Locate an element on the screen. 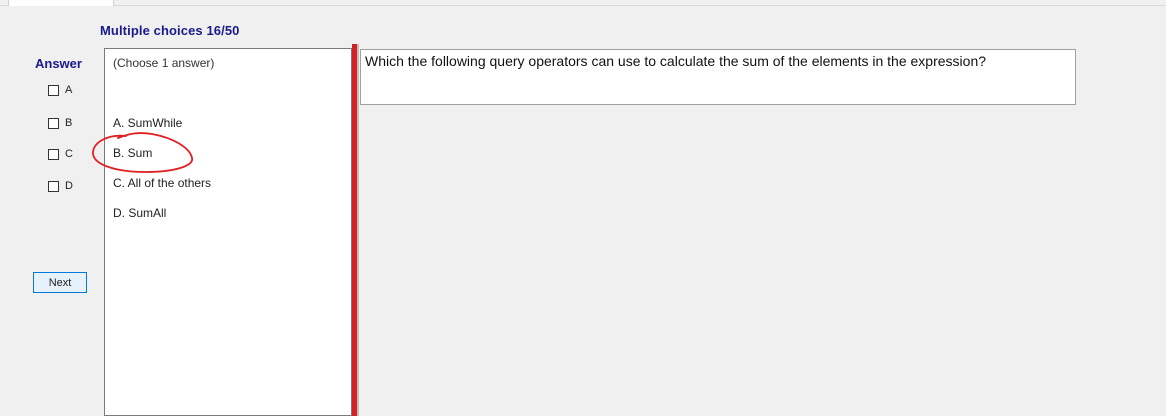 Image resolution: width=1166 pixels, height=416 pixels. answer-option-a: A is located at coordinates (60, 90).